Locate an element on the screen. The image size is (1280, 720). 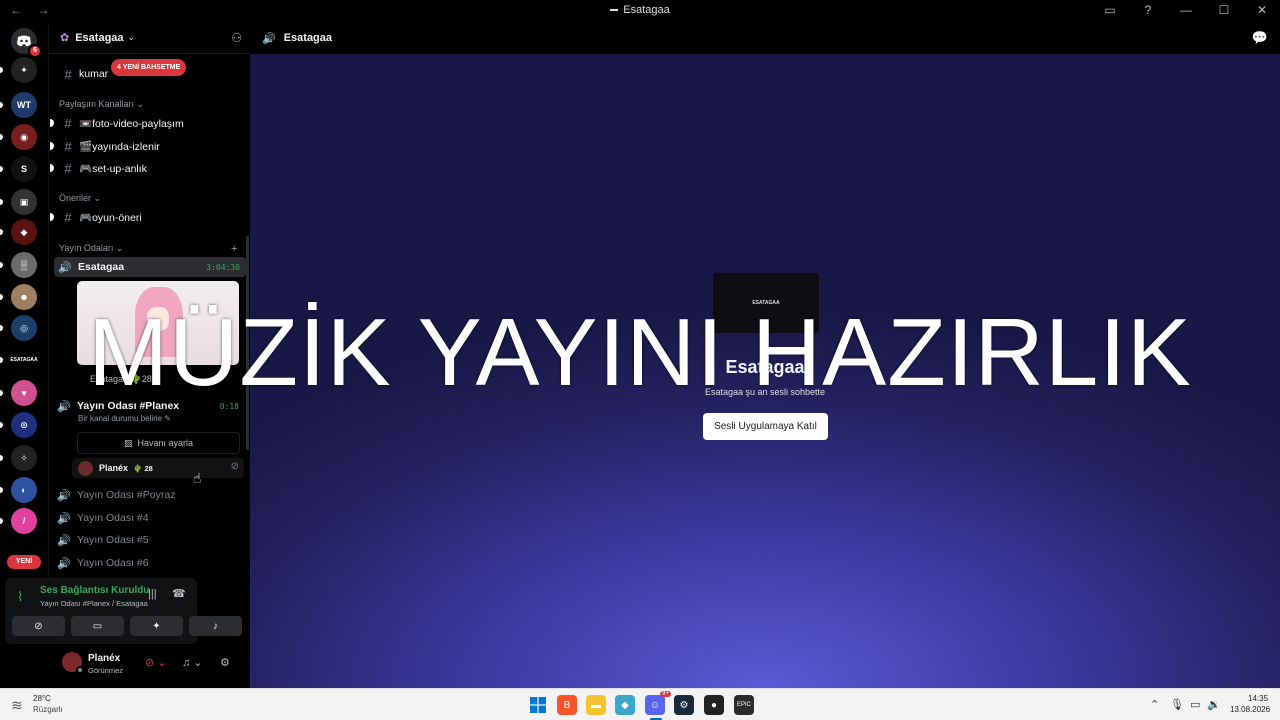
category-share: Paylaşım Kanalları ⌄ is located at coordinates (101, 104).